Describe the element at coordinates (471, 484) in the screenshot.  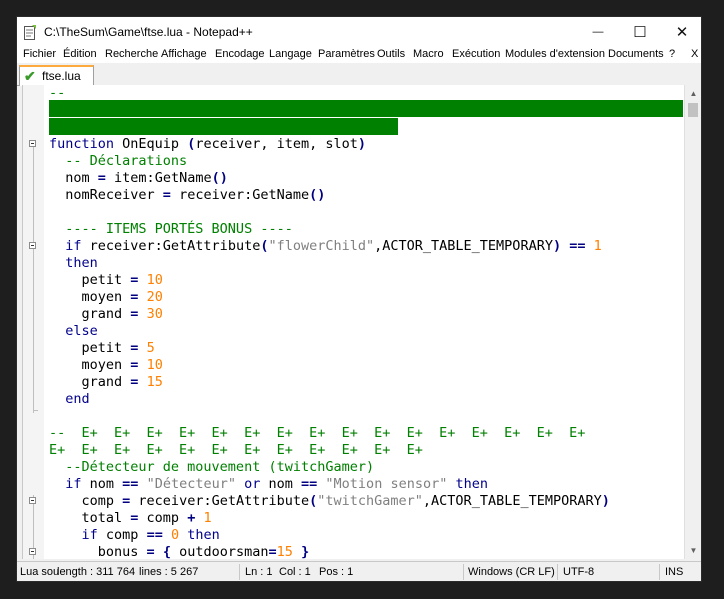
I see `code-token: then` at that location.